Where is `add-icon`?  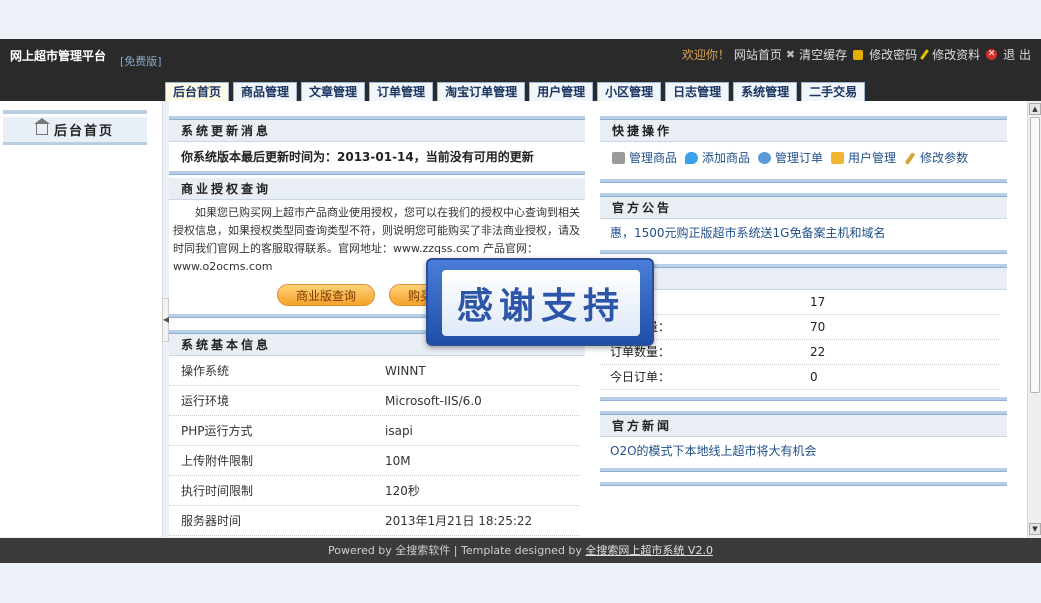 add-icon is located at coordinates (692, 158).